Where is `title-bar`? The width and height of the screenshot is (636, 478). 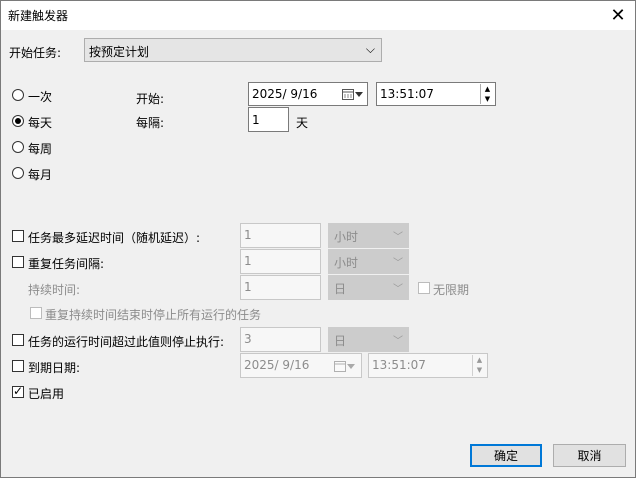 title-bar is located at coordinates (318, 15).